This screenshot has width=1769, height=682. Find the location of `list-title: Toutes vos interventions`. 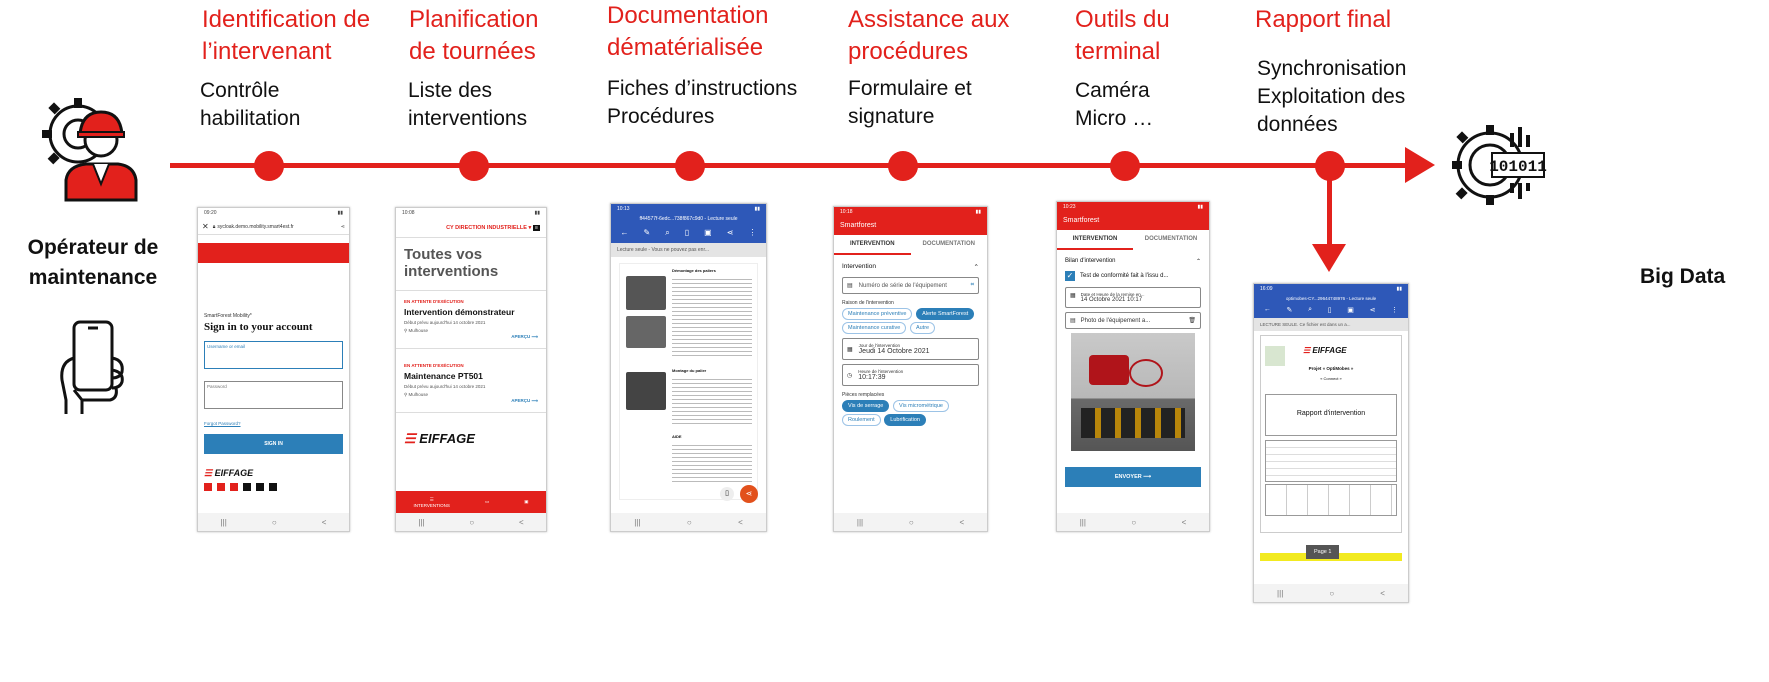

list-title: Toutes vos interventions is located at coordinates (451, 263).